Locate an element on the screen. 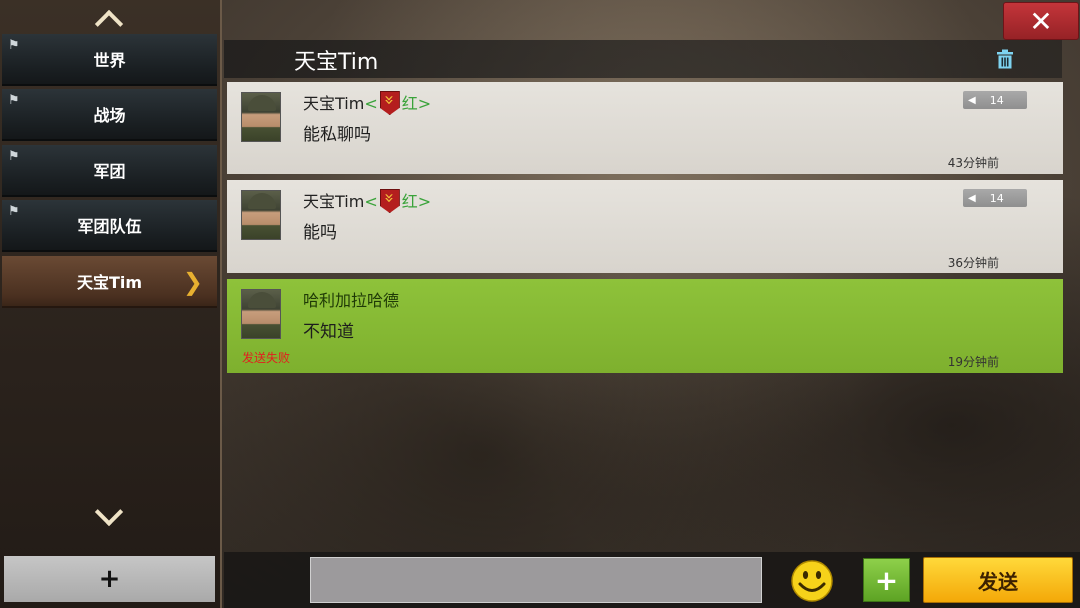 This screenshot has width=1080, height=608. channel-label: 天宝Tim is located at coordinates (109, 282).